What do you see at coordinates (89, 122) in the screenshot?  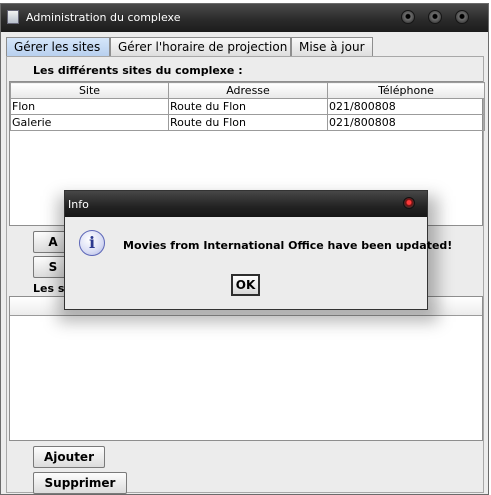 I see `cell-site: Galerie` at bounding box center [89, 122].